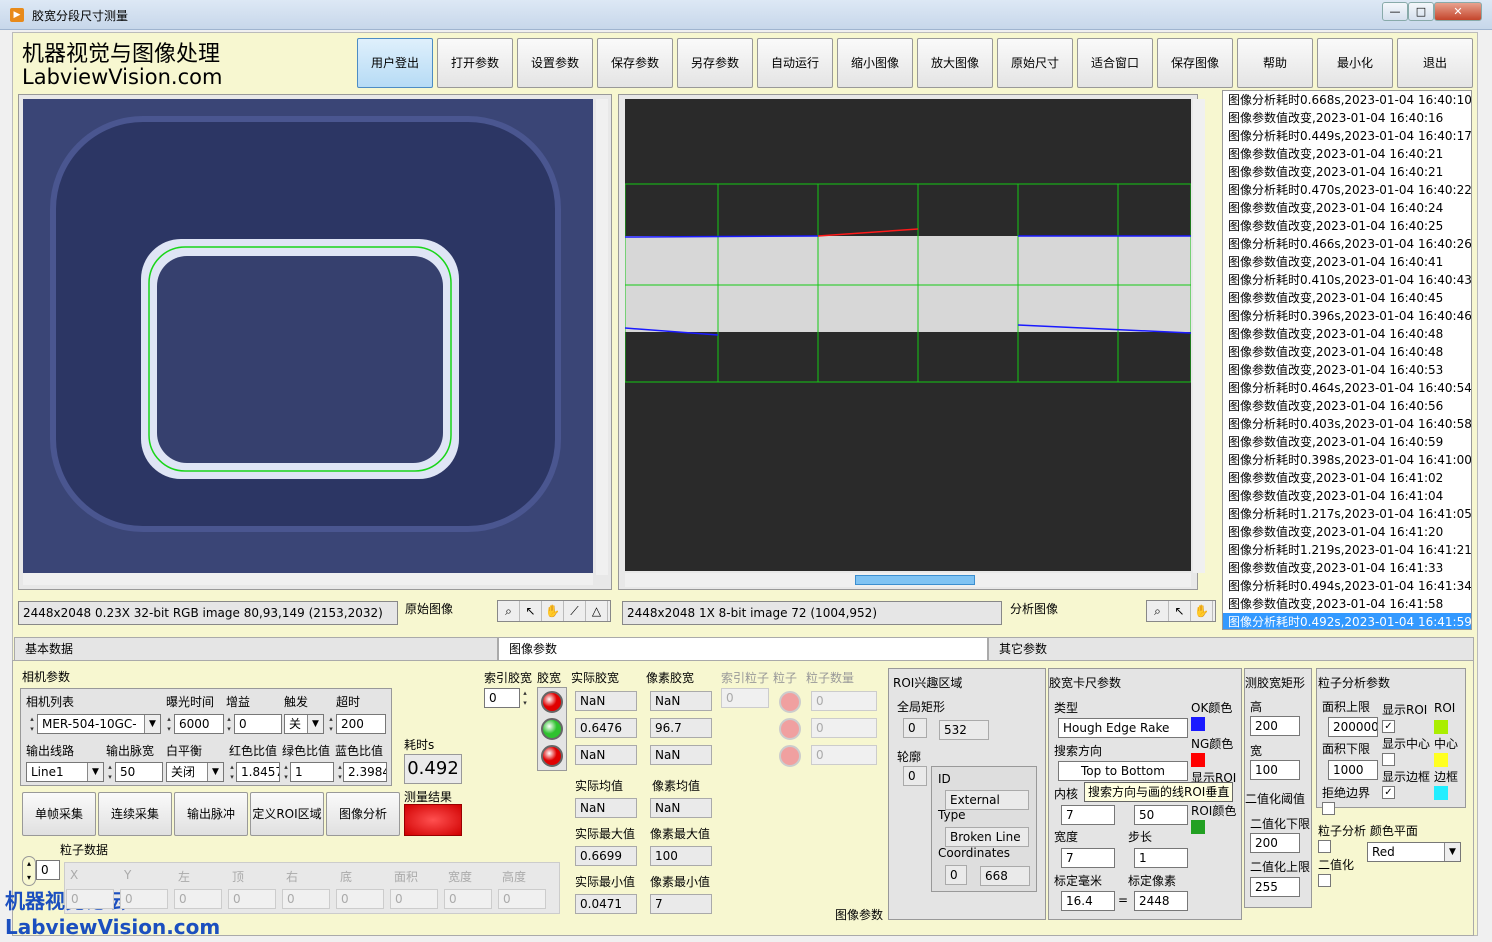 The width and height of the screenshot is (1492, 942). I want to click on rect-width-input: 100, so click(1275, 770).